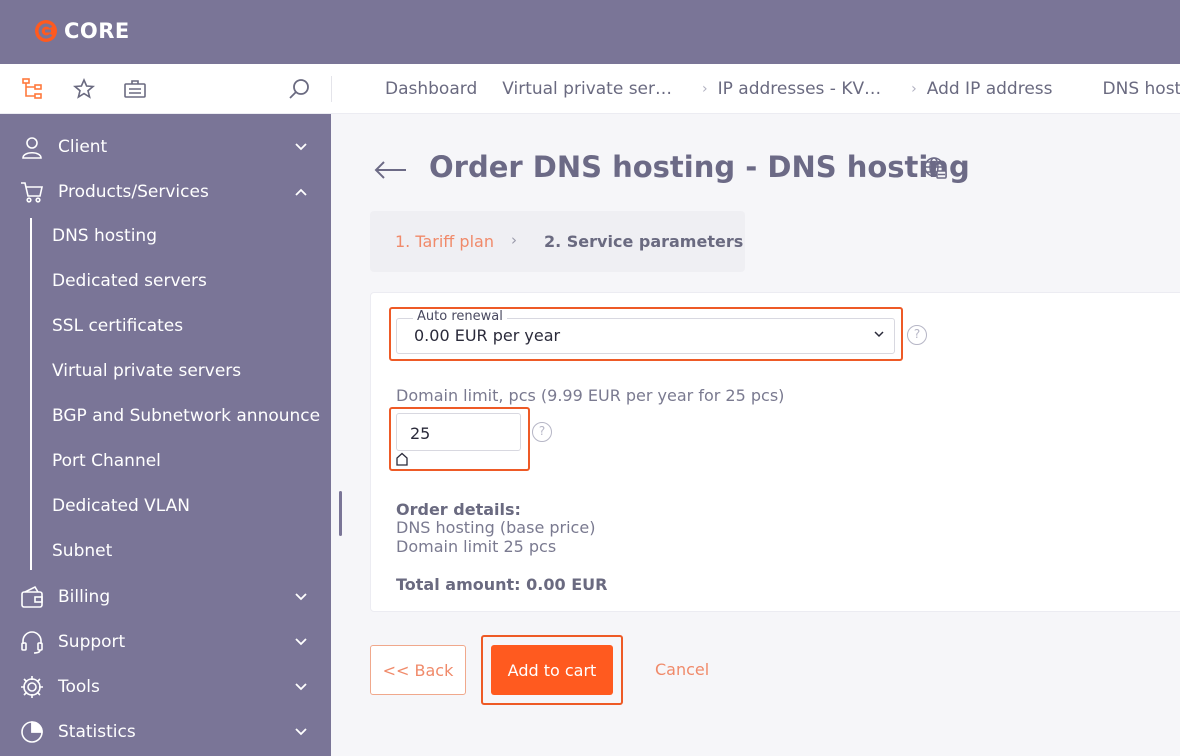 Image resolution: width=1180 pixels, height=756 pixels. What do you see at coordinates (458, 509) in the screenshot?
I see `order-details-title: Order details:` at bounding box center [458, 509].